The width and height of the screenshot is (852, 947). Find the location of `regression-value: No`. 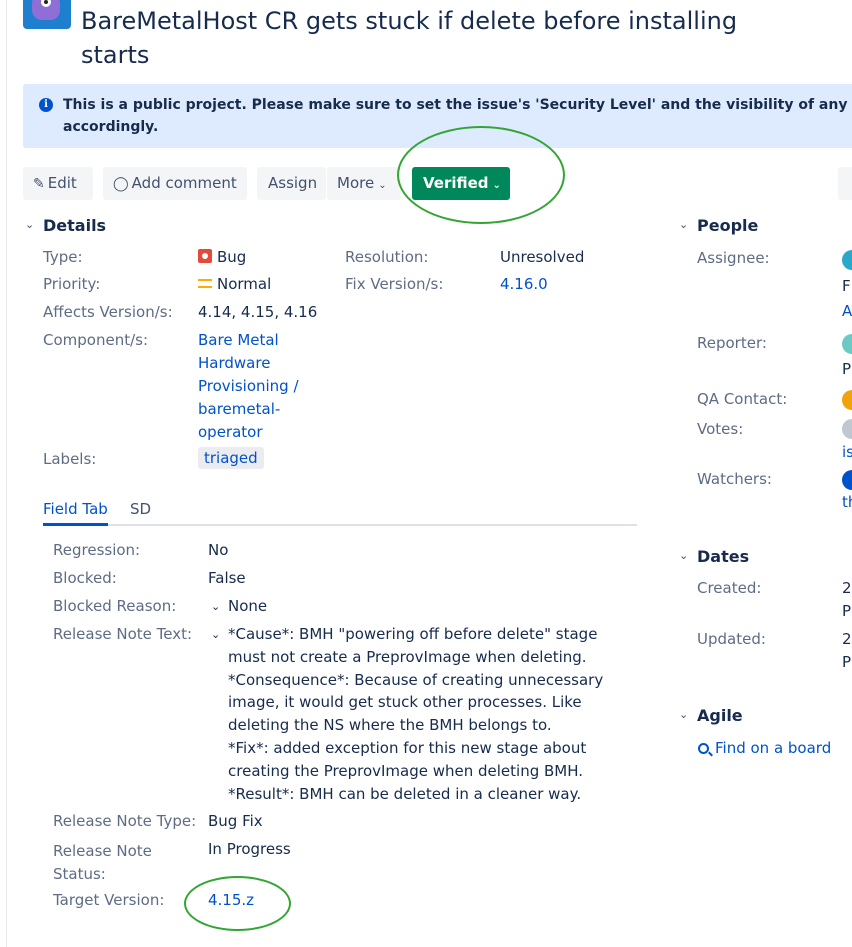

regression-value: No is located at coordinates (218, 550).